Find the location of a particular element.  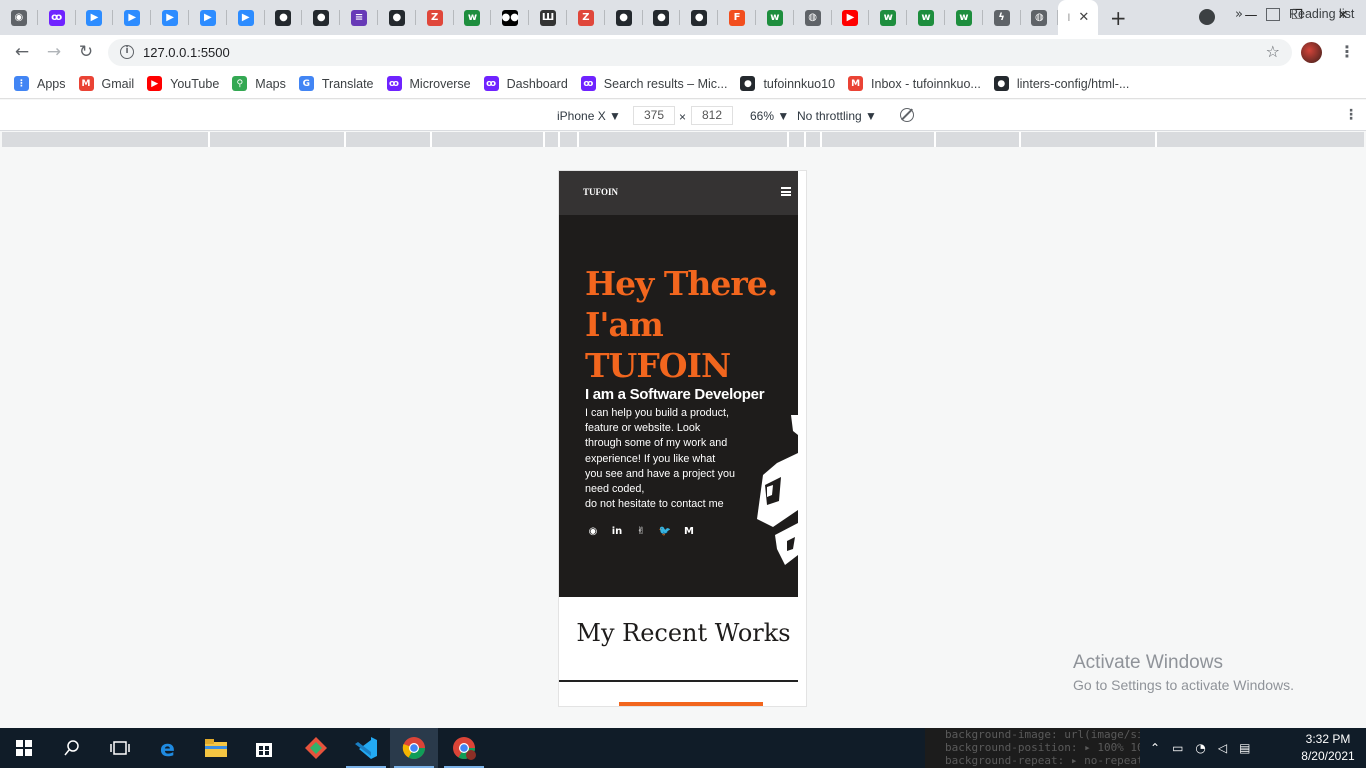

zoom-icon: ▶ is located at coordinates (94, 17).